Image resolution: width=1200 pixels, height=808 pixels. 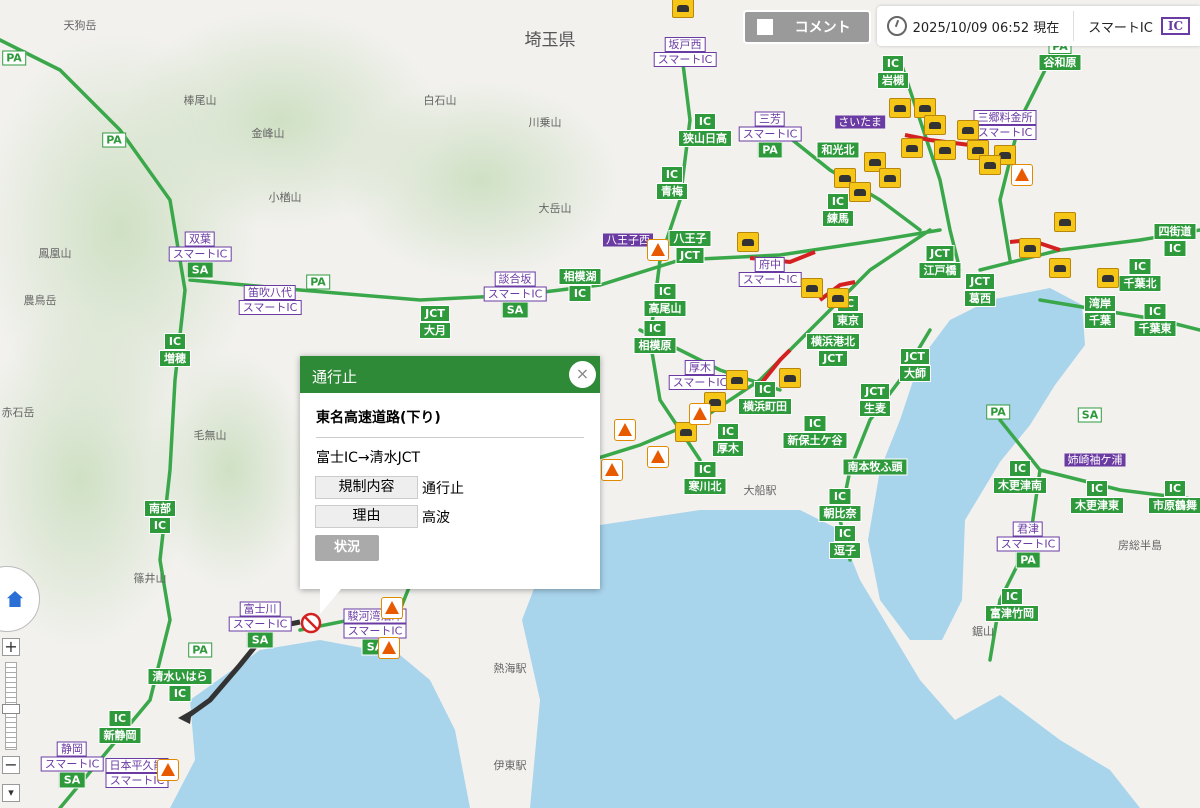 I want to click on sign-smart: 三芳 スマートIC PA, so click(x=770, y=135).